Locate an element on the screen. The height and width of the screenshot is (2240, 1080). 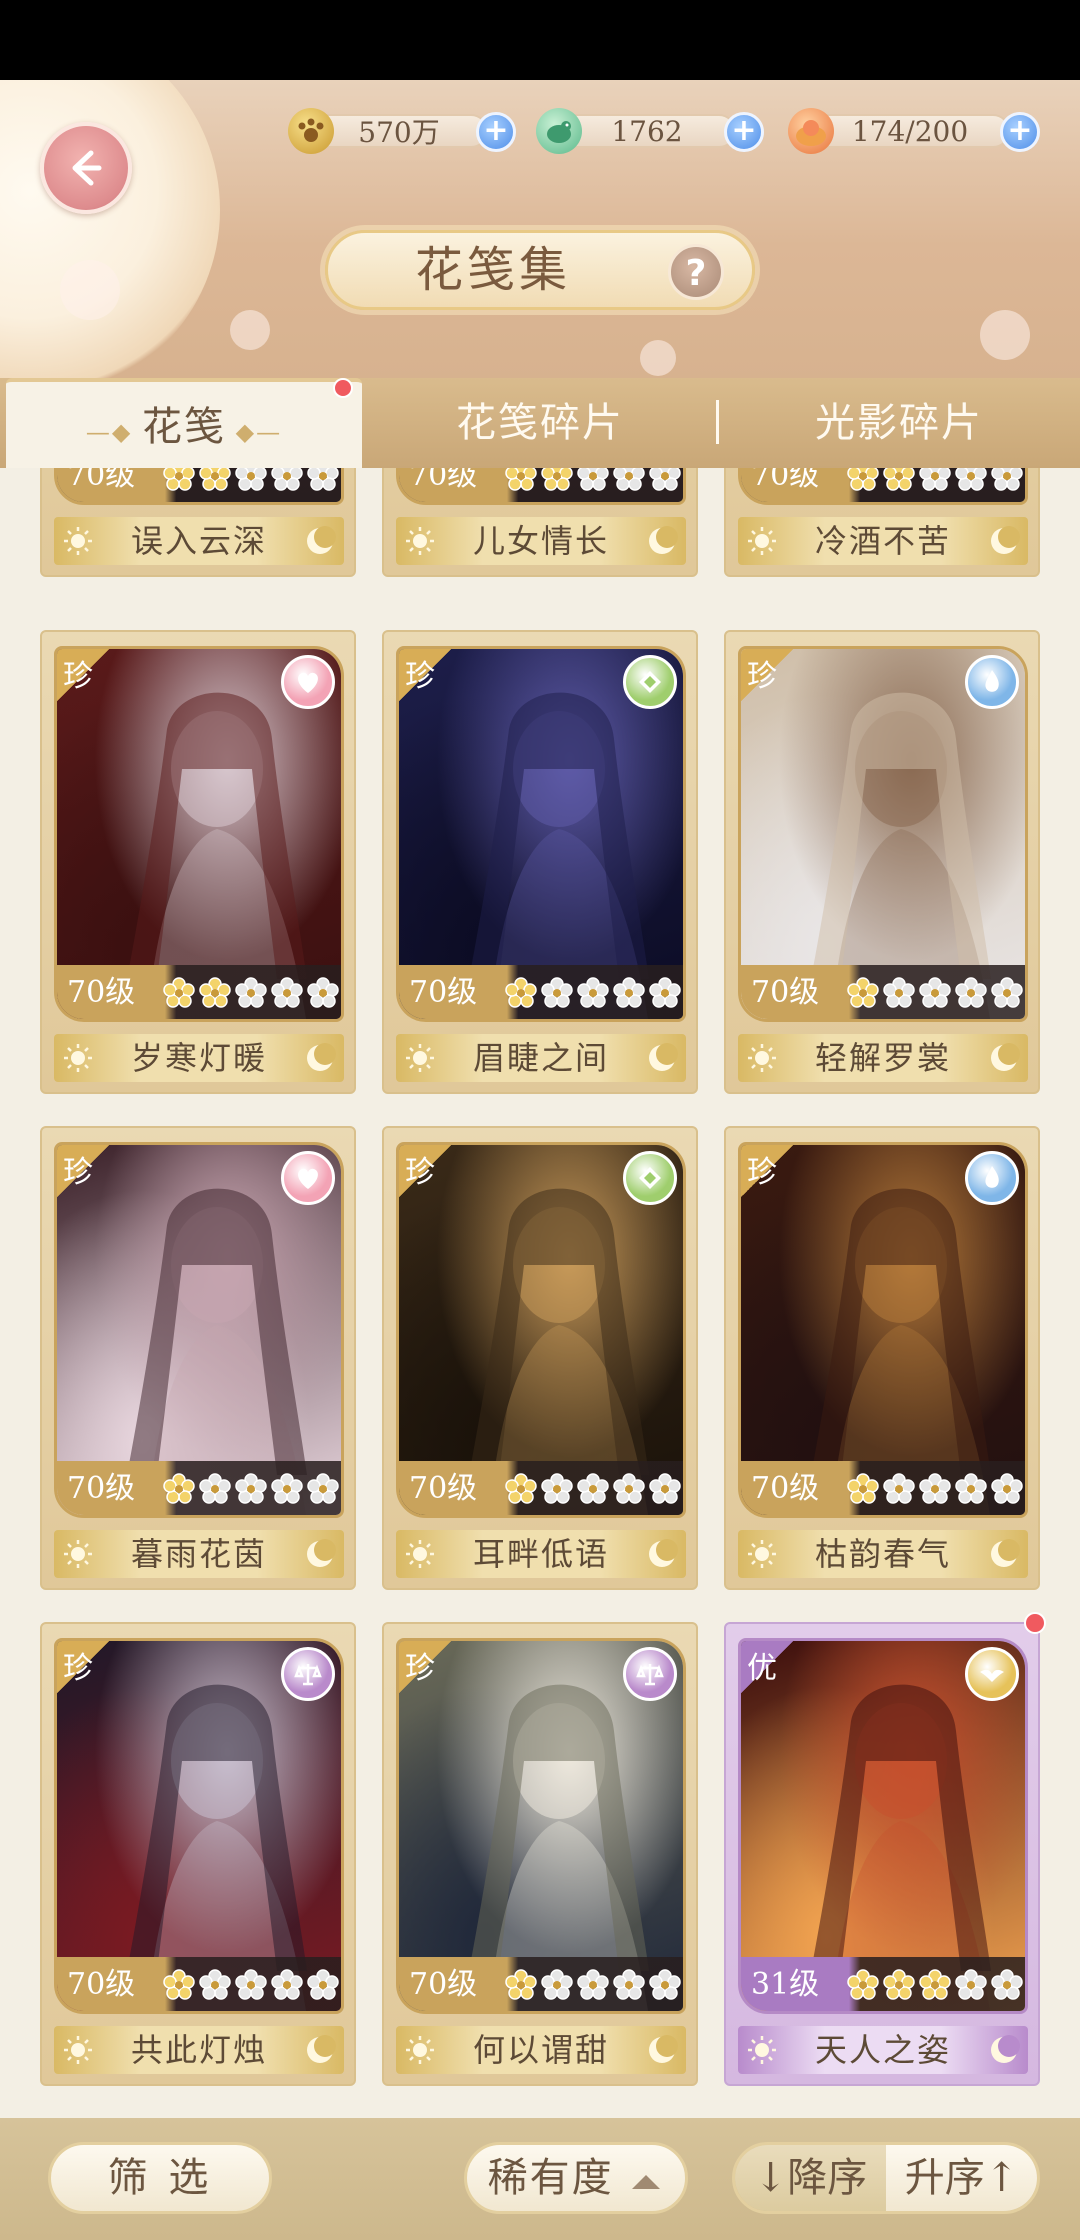
letter-card: 珍 70级 枯韵春气 is located at coordinates (882, 1358).